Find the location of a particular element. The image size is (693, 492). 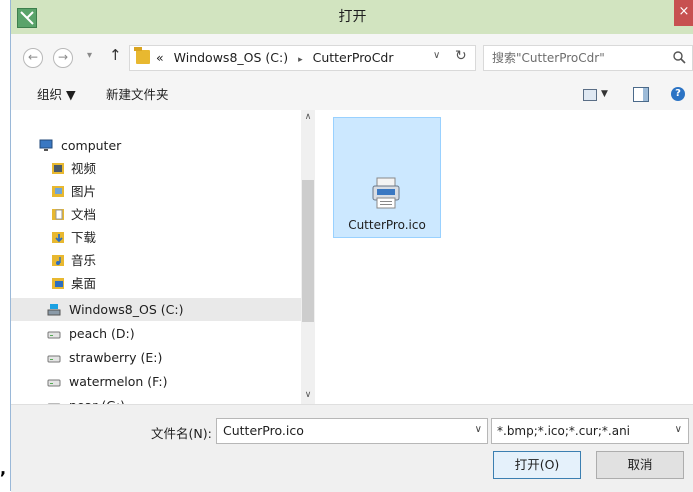

view-dropdown-icon: ▼ is located at coordinates (604, 94).